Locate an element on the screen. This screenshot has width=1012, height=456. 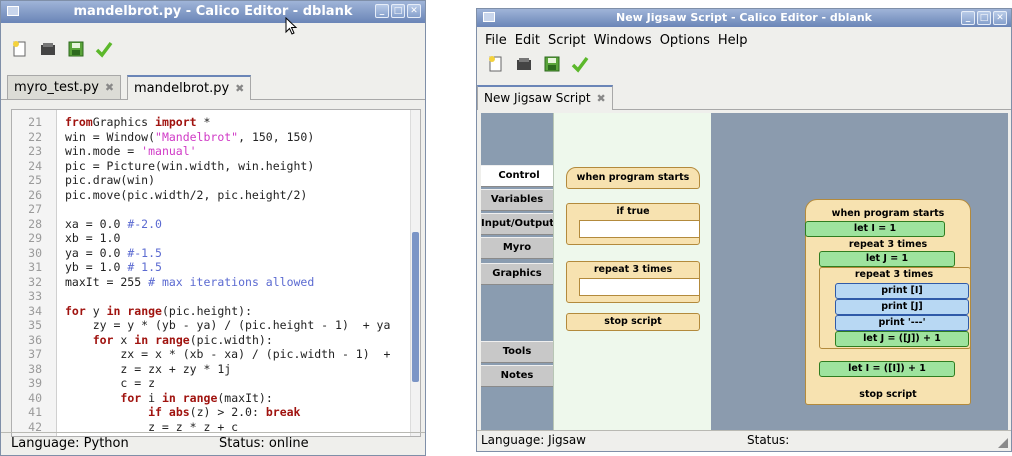
menu-windows: Windows is located at coordinates (623, 41).